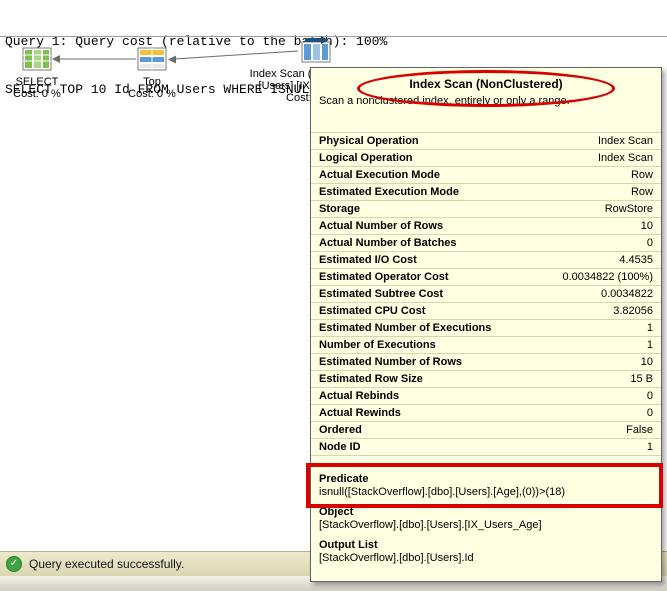 The width and height of the screenshot is (667, 591). What do you see at coordinates (396, 558) in the screenshot?
I see `section-value: [StackOverflow].[dbo].[Users].Id` at bounding box center [396, 558].